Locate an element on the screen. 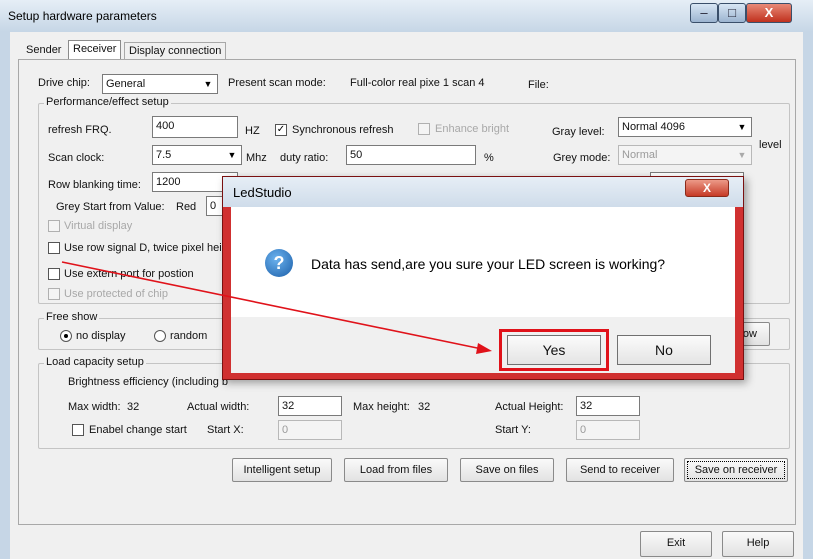  annotation-arrow-line is located at coordinates (272, 305).